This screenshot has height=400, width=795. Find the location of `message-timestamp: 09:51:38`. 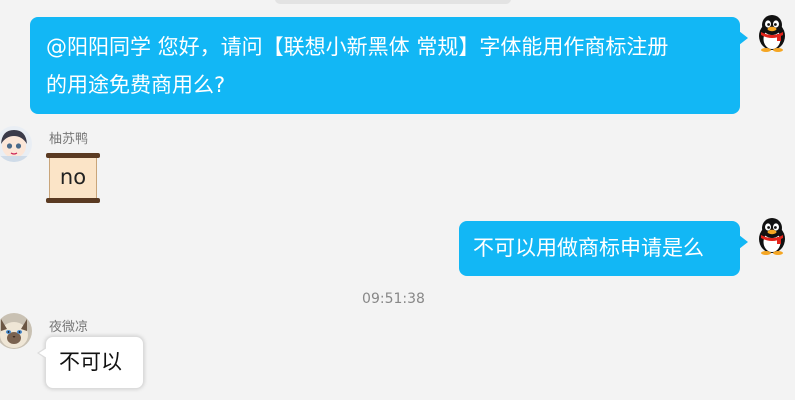

message-timestamp: 09:51:38 is located at coordinates (393, 299).